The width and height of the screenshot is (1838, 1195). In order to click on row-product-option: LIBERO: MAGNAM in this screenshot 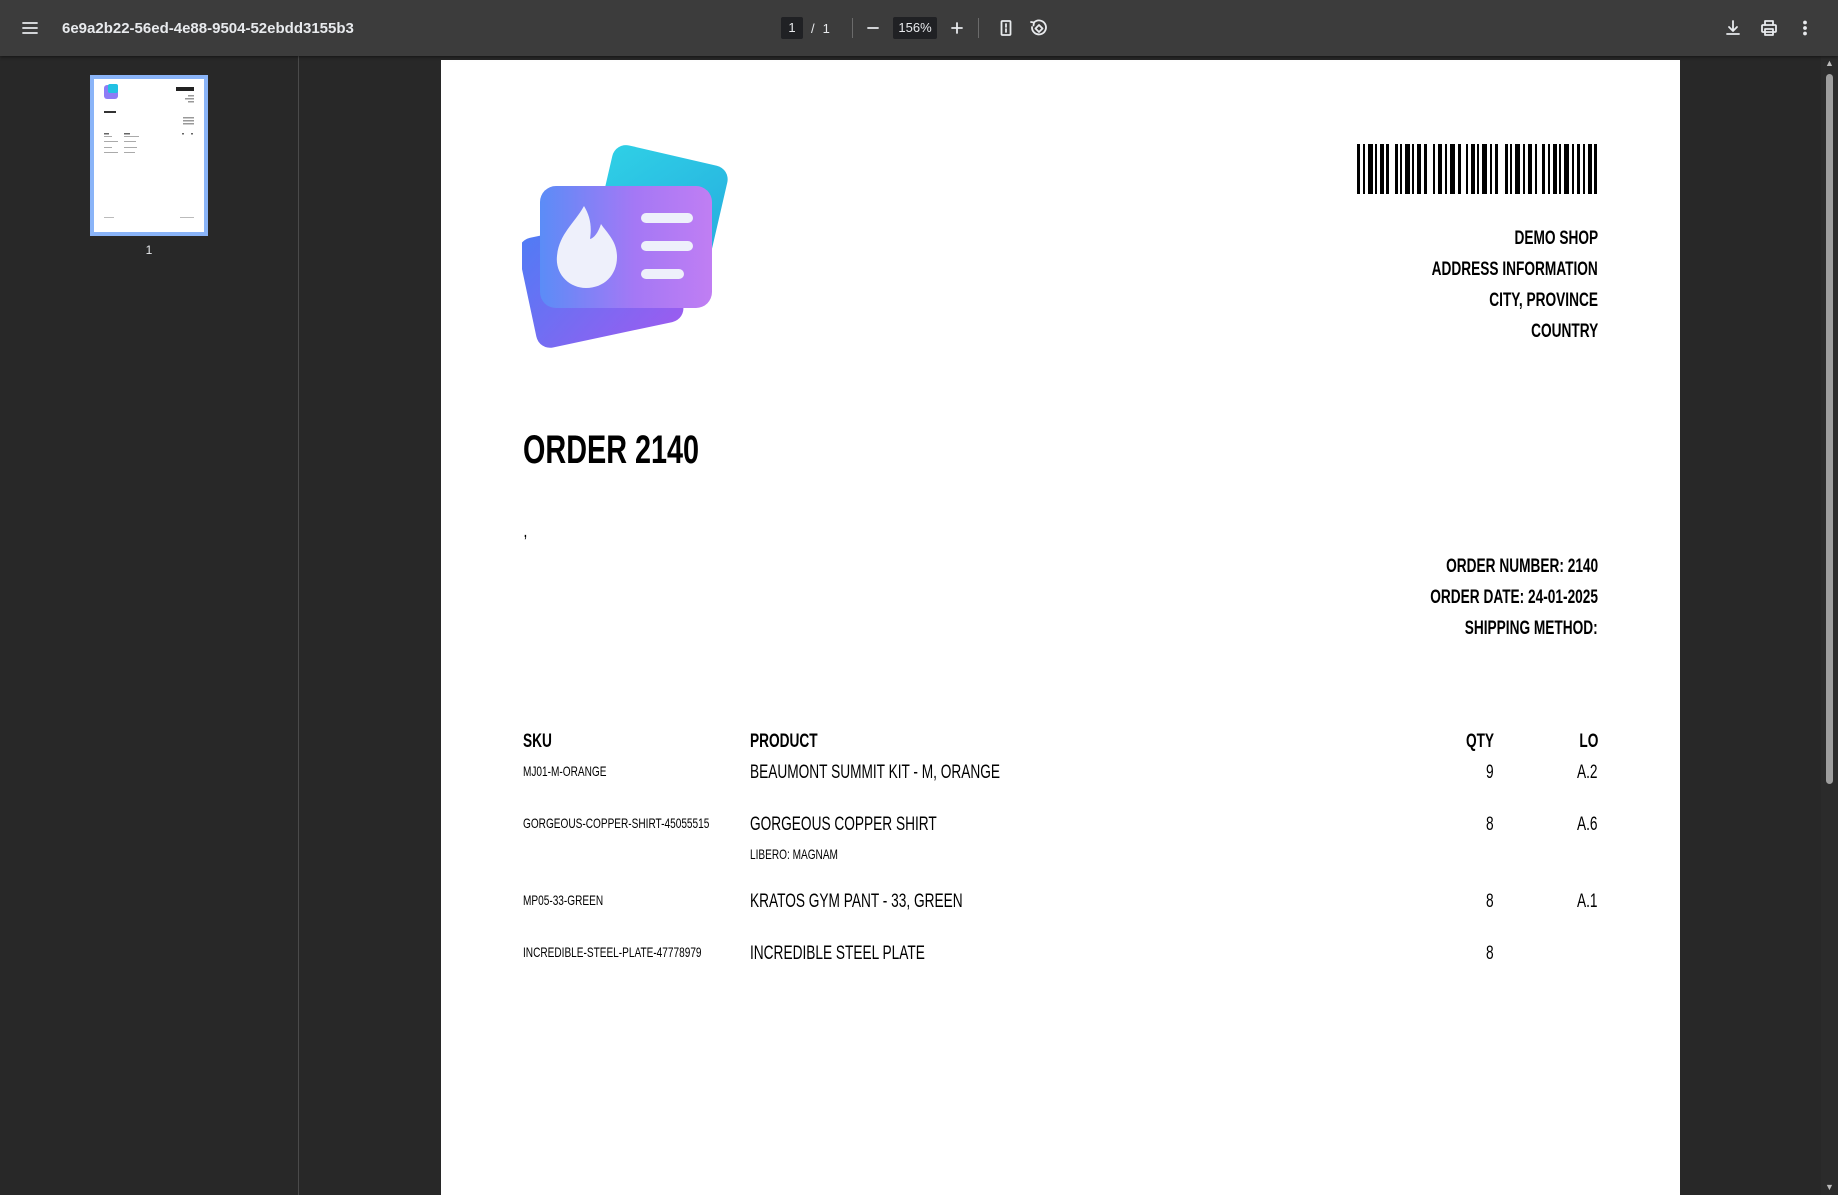, I will do `click(794, 854)`.